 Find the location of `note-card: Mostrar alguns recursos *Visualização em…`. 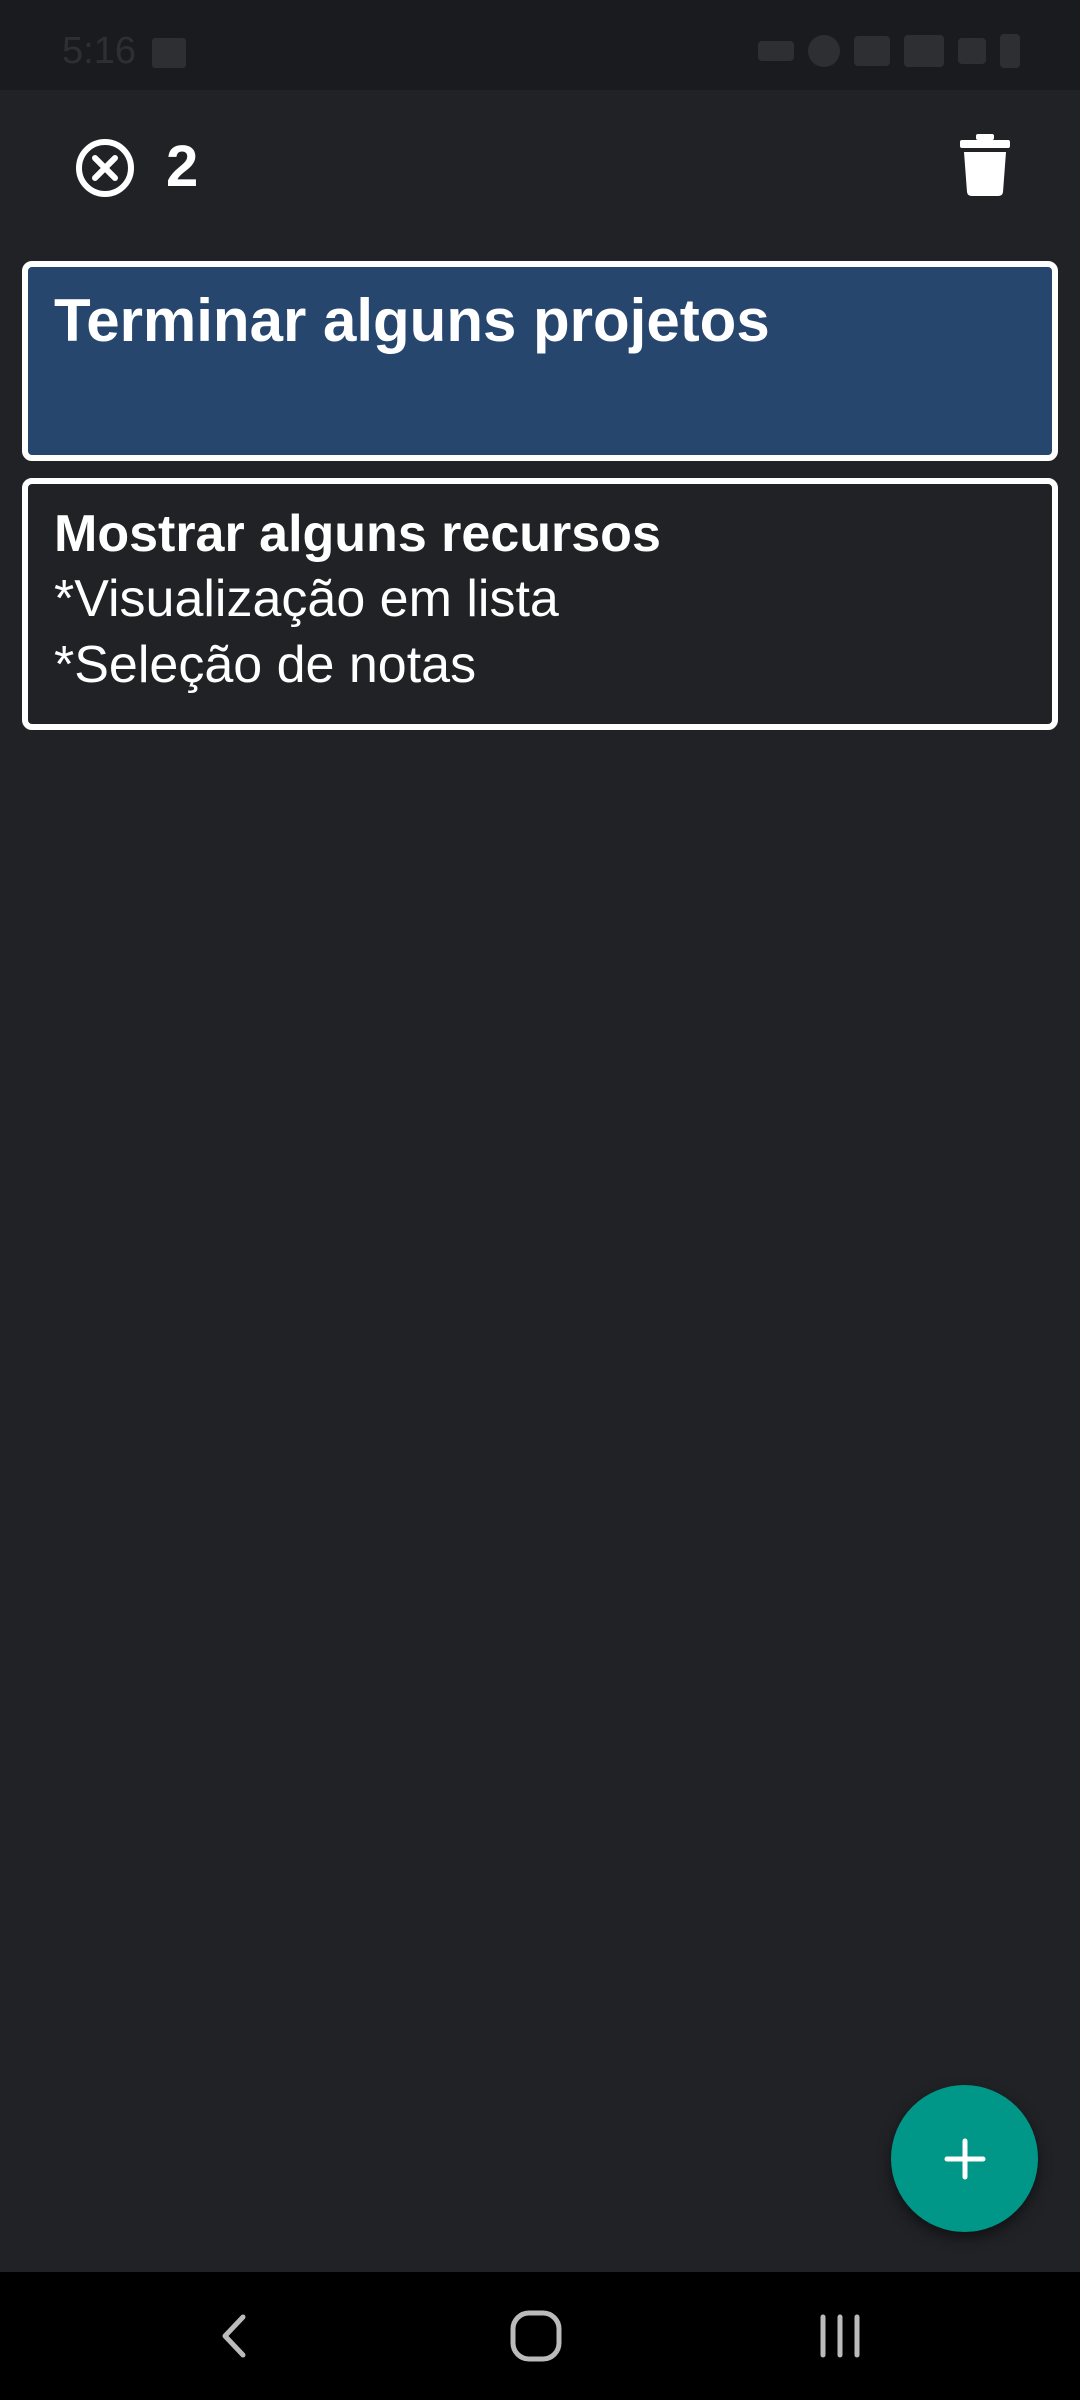

note-card: Mostrar alguns recursos *Visualização em… is located at coordinates (540, 604).